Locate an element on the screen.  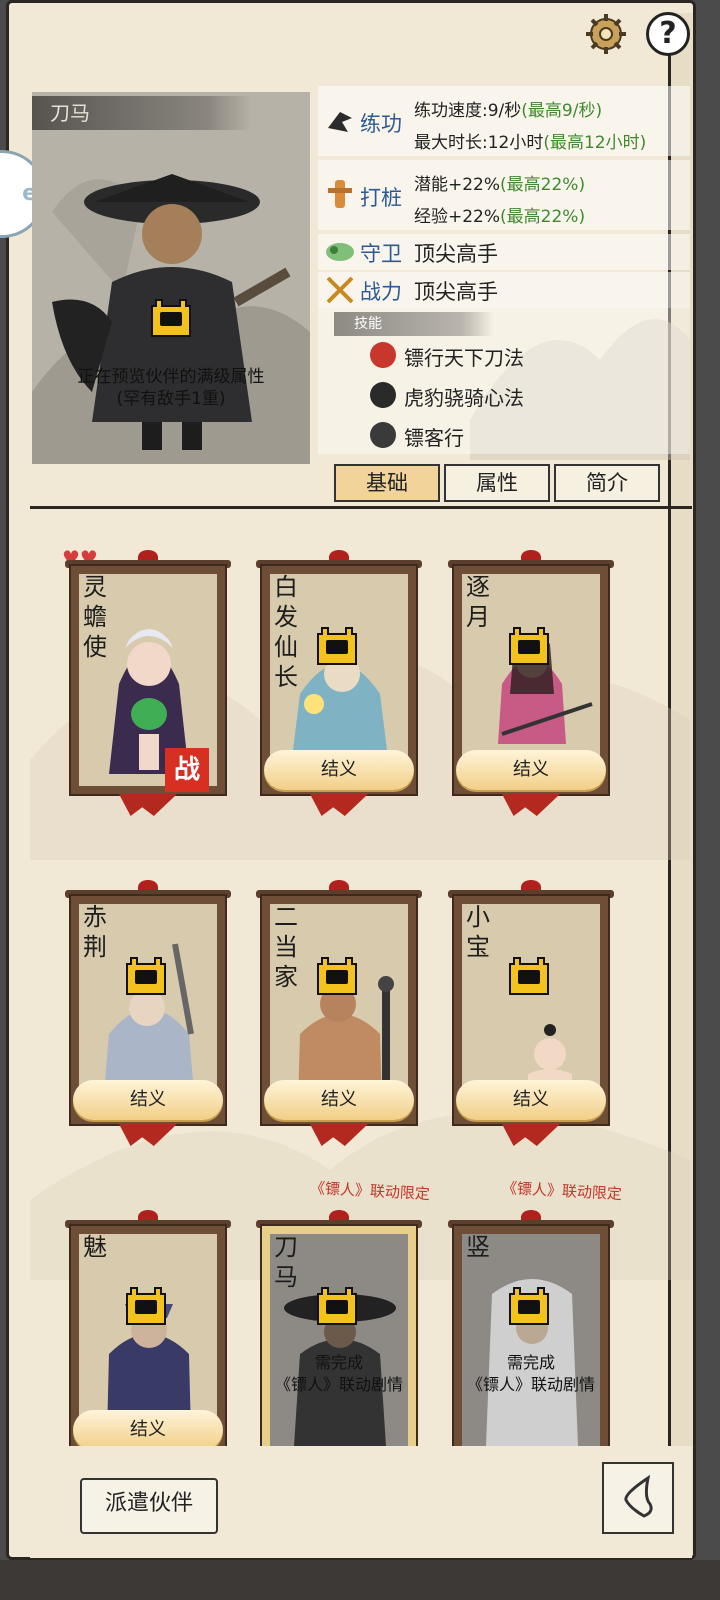
tab-attributes: 属性 is located at coordinates (497, 483).